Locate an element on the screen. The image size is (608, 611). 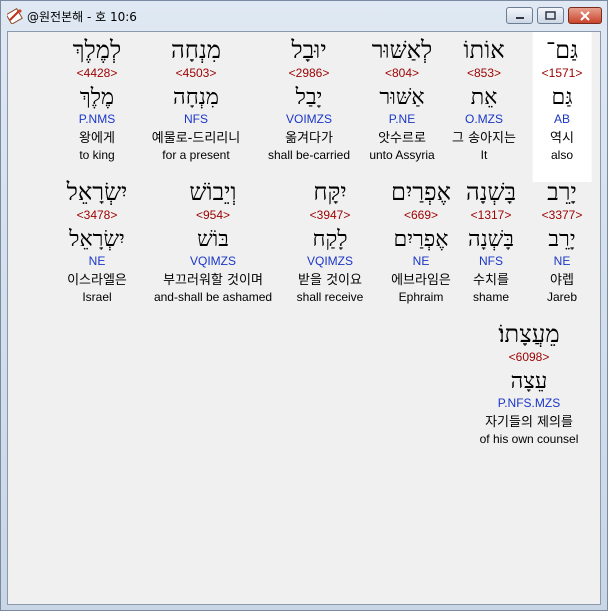
strongs-number: <4428> is located at coordinates (97, 73).